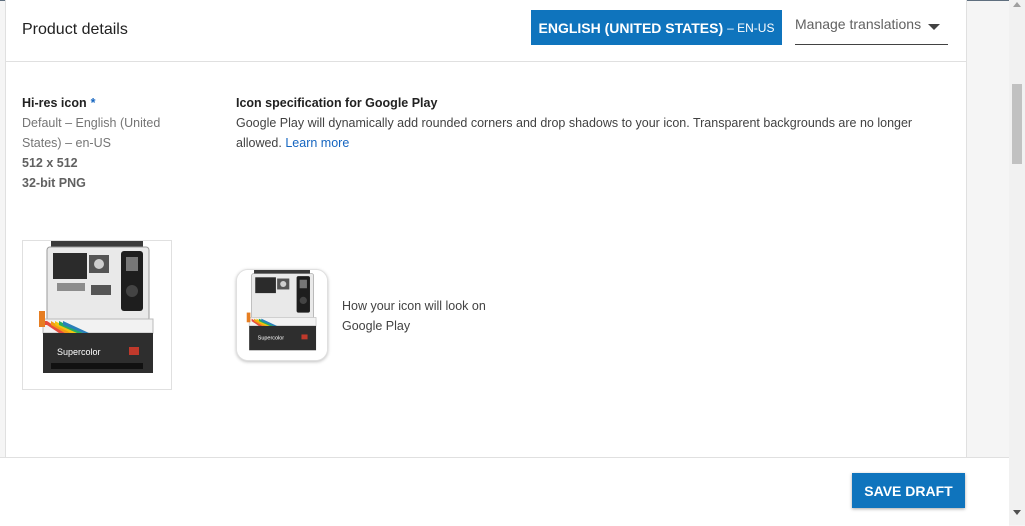 The width and height of the screenshot is (1025, 526). Describe the element at coordinates (54, 103) in the screenshot. I see `hires-icon-label: Hi-res icon` at that location.